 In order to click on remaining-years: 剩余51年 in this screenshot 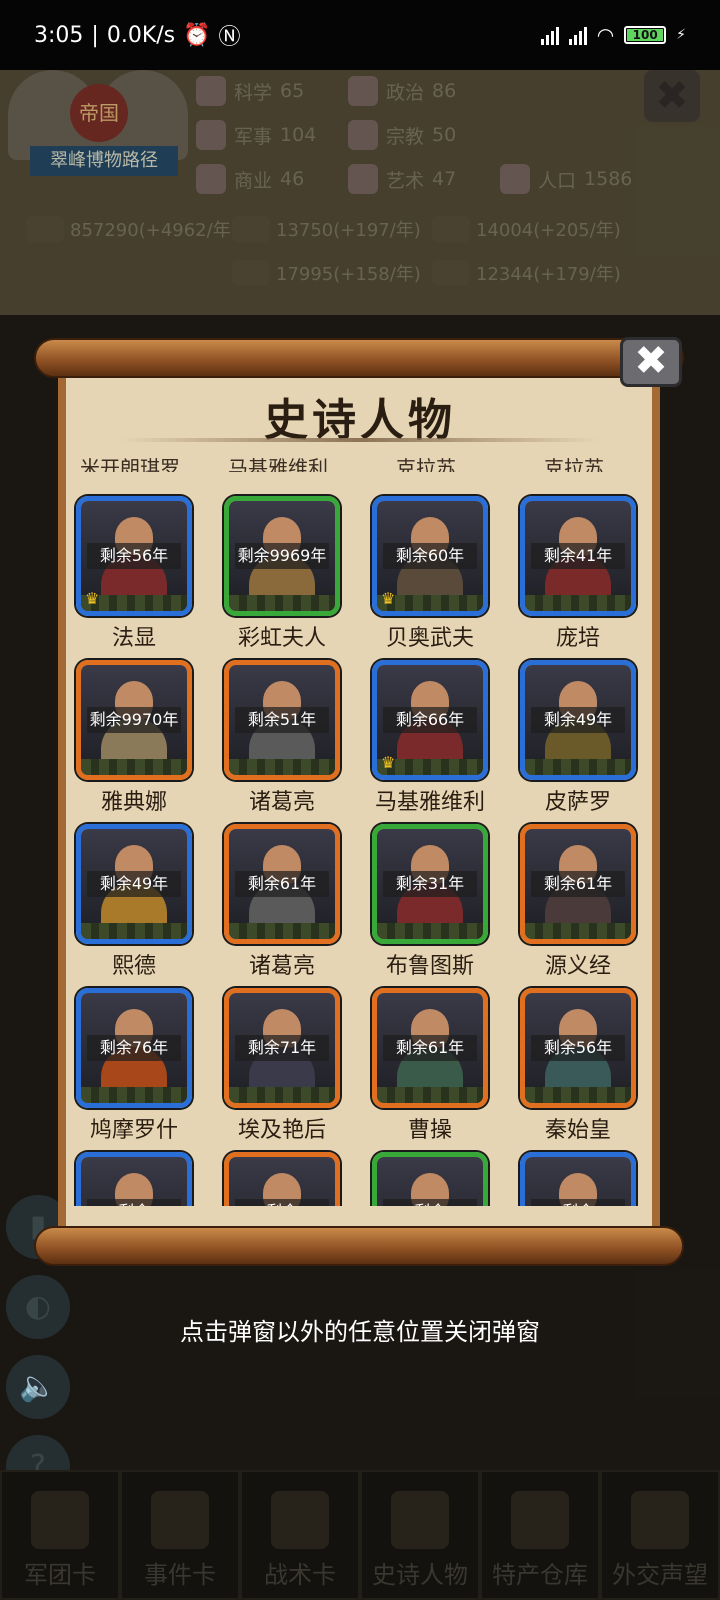, I will do `click(282, 720)`.